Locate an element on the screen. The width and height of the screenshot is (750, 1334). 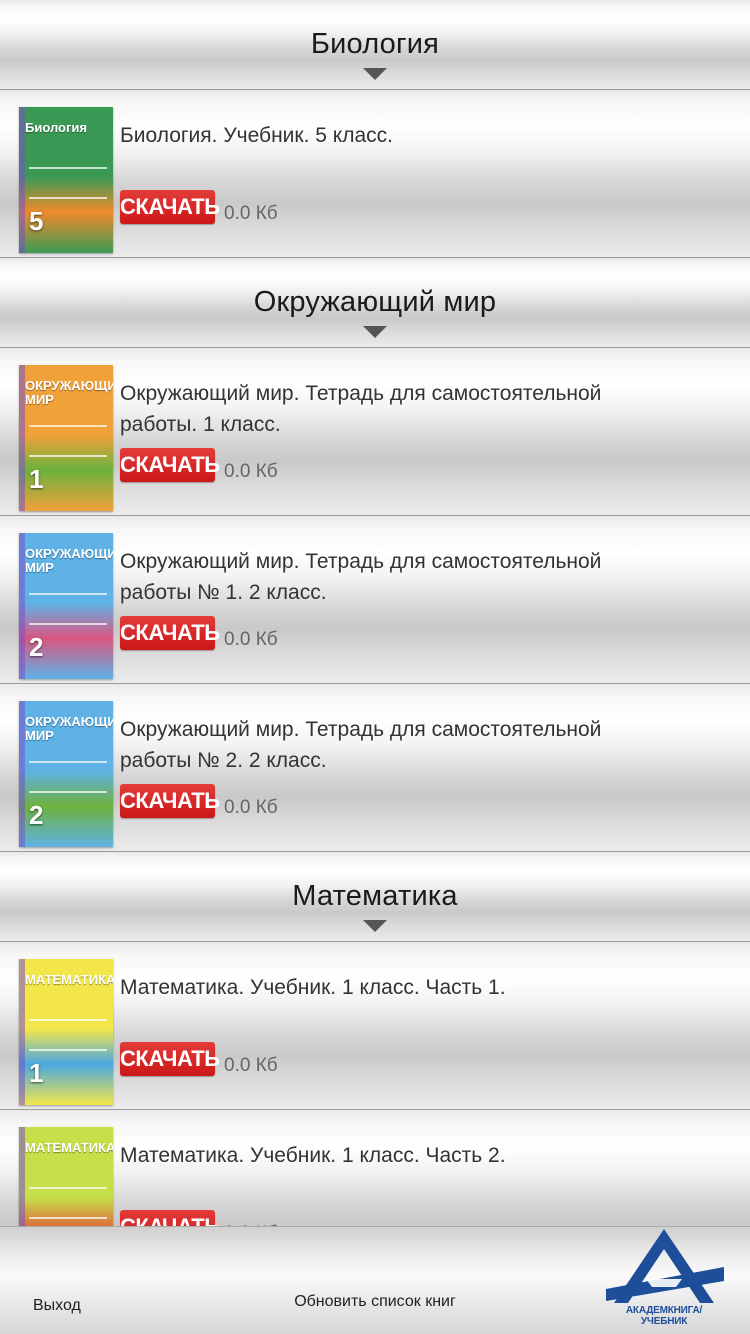
book-title: Биология. Учебник. 5 класс. is located at coordinates (256, 135).